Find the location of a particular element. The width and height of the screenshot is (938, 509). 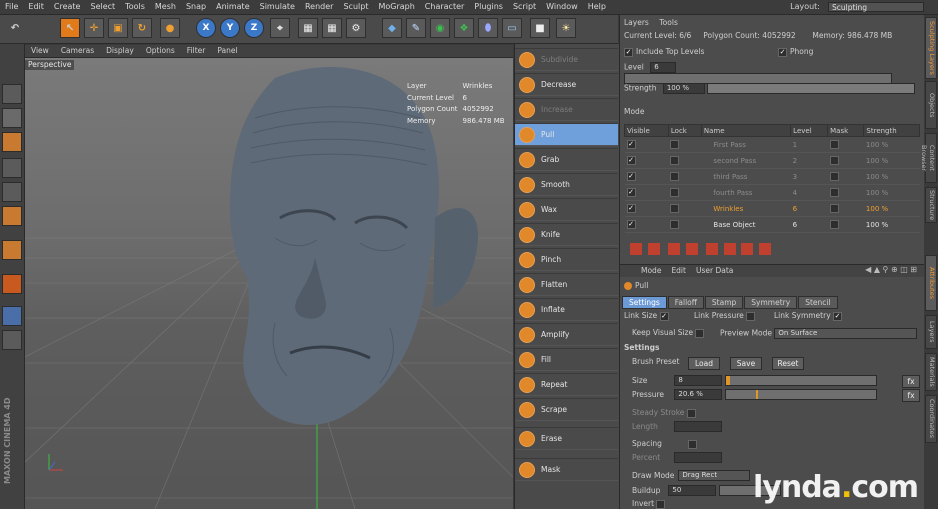

render-picture-viewer-icon: ▦ is located at coordinates (332, 28).